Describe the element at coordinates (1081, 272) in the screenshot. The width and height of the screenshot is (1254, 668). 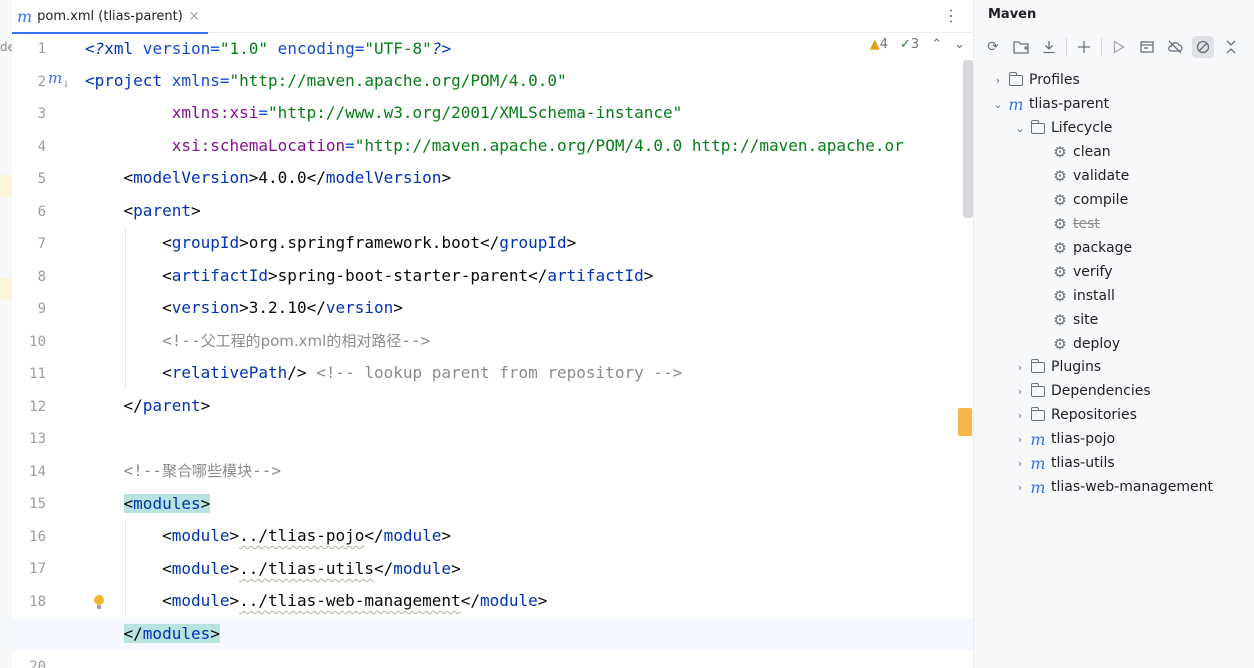
I see `lifecycle-phase-verify: ⚙ verify` at that location.